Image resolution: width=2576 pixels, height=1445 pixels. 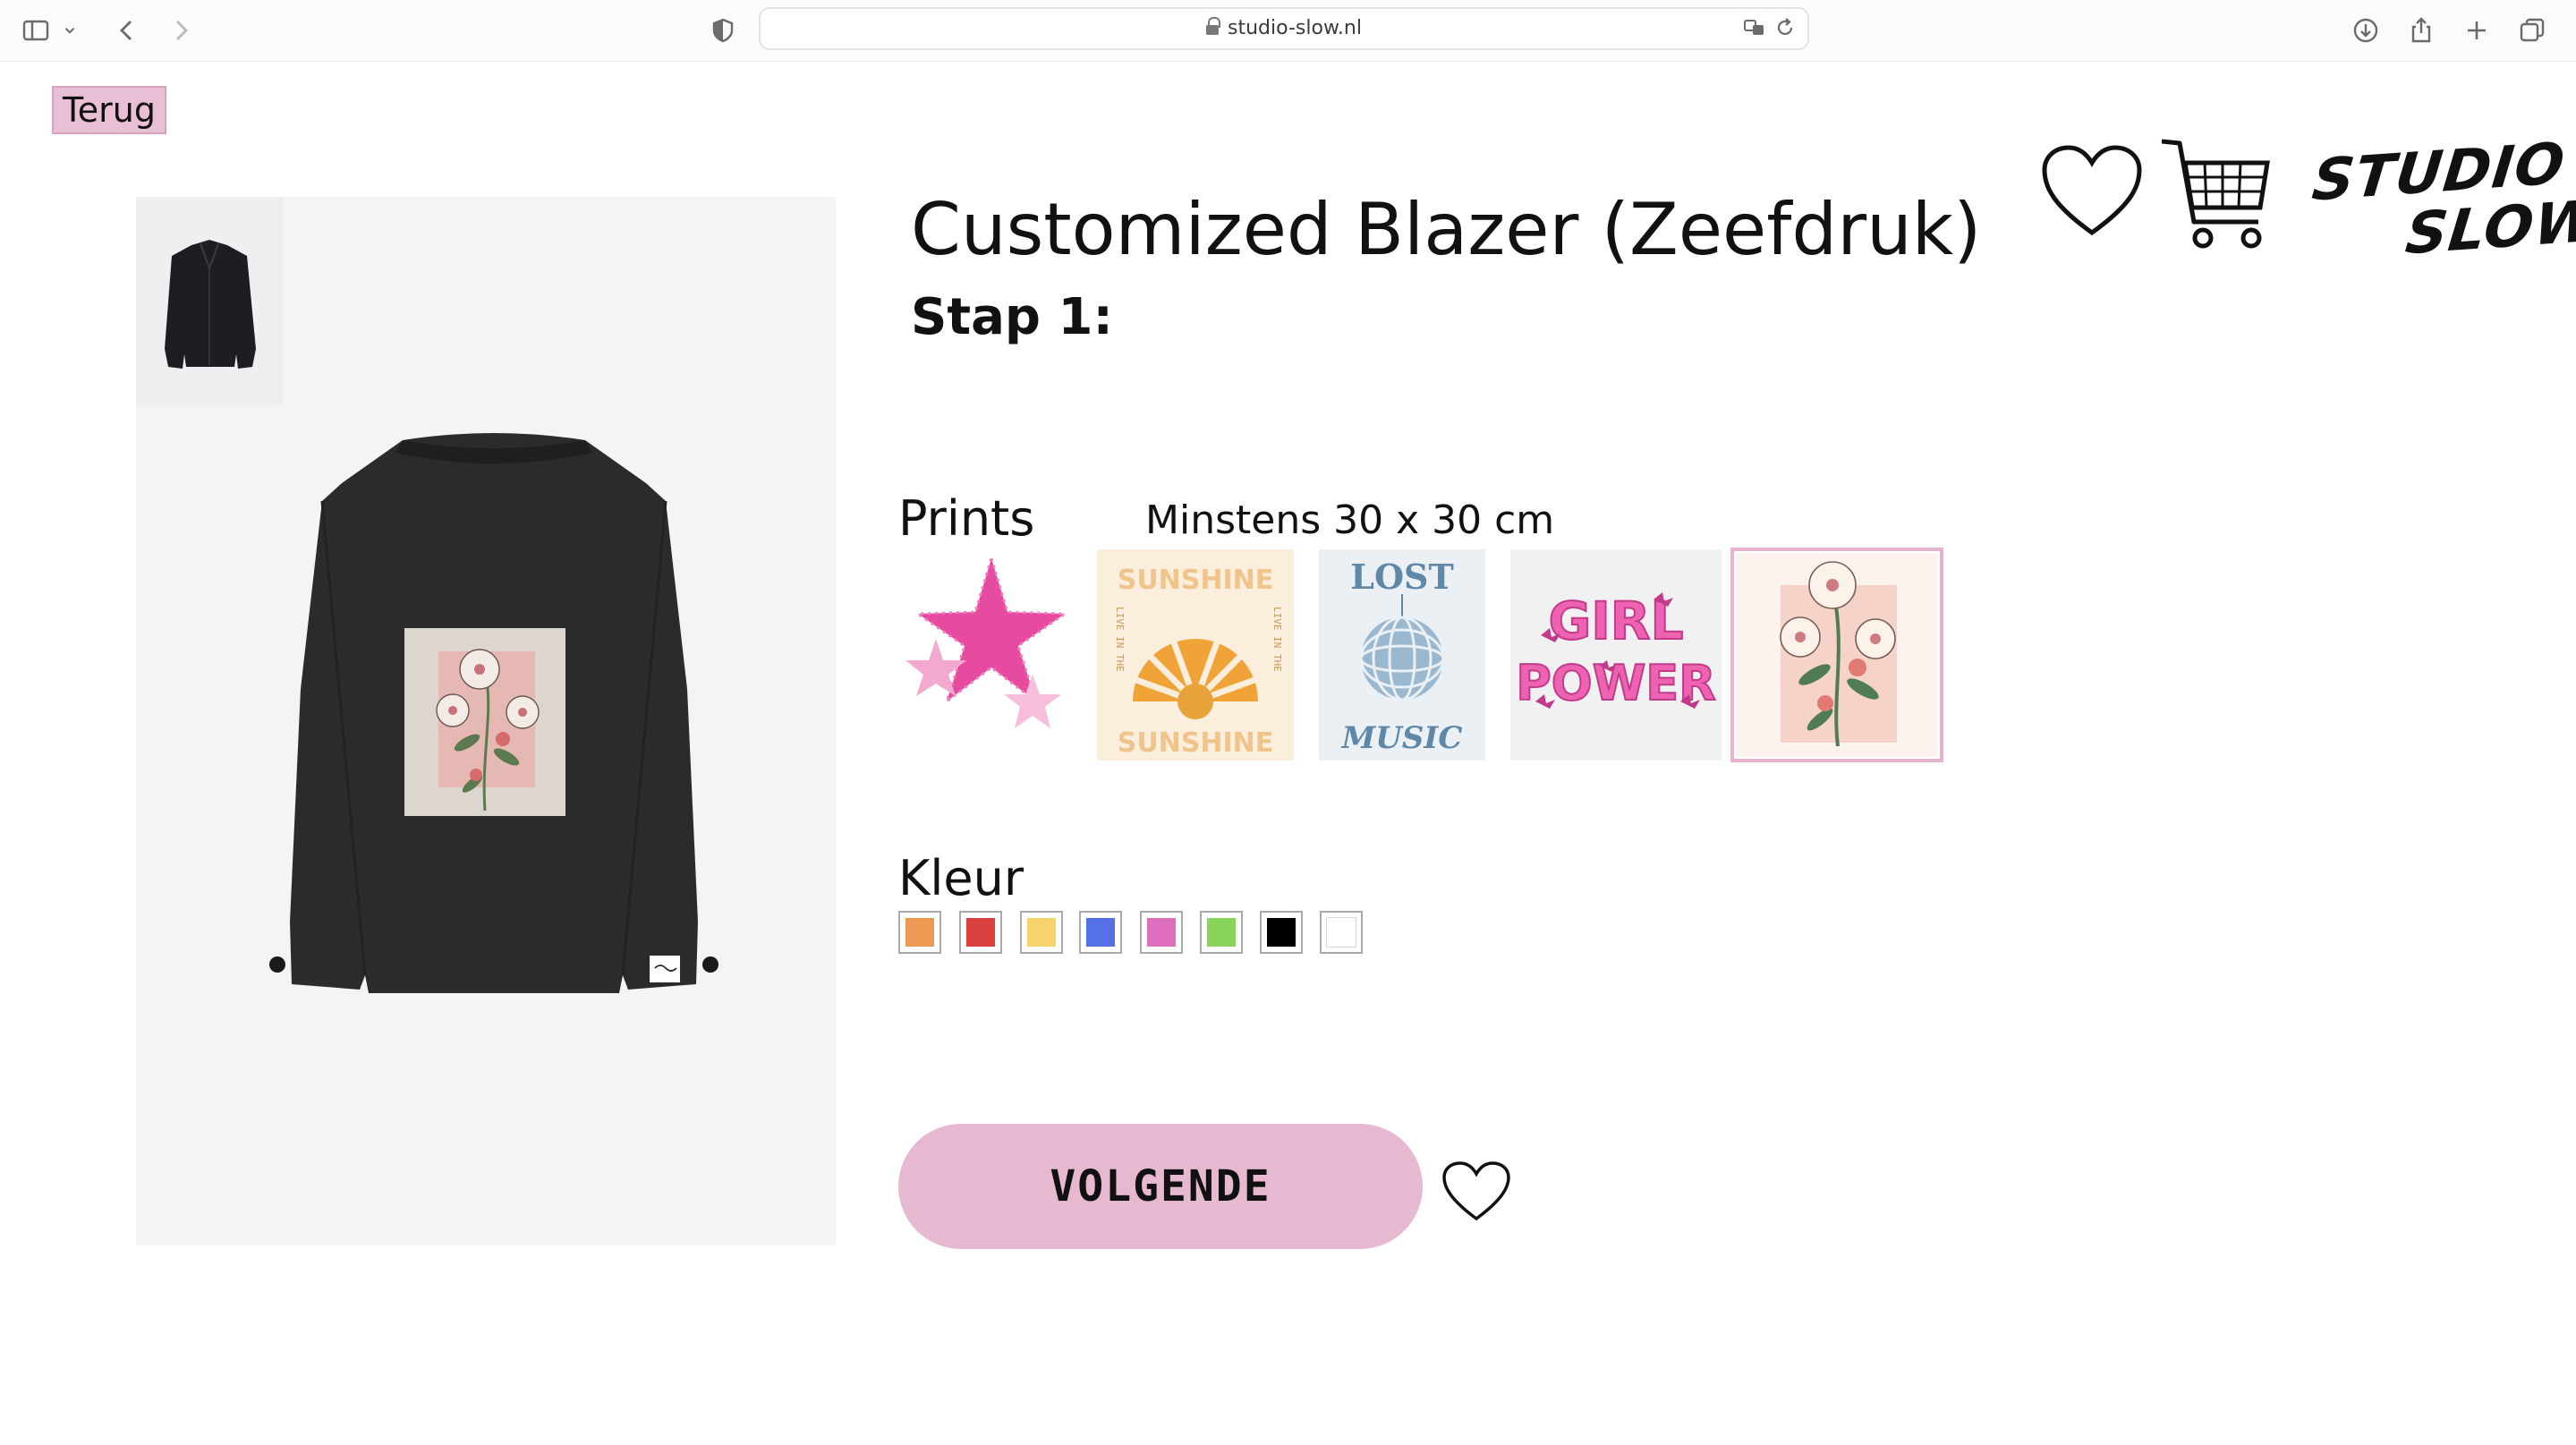 I want to click on product-title: Customized Blazer (Zeefdruk), so click(x=1446, y=229).